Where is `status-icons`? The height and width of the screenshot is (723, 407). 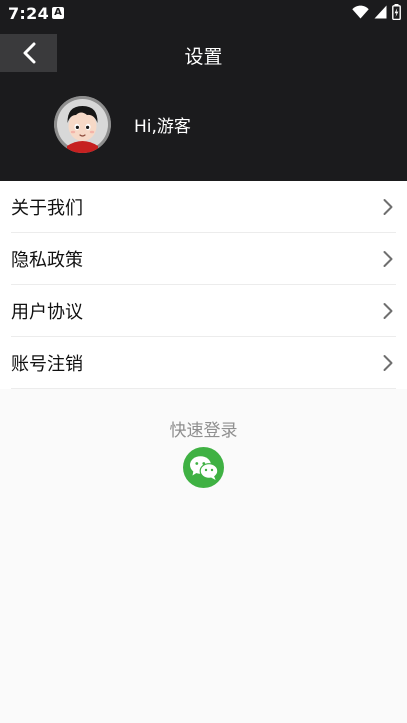 status-icons is located at coordinates (376, 12).